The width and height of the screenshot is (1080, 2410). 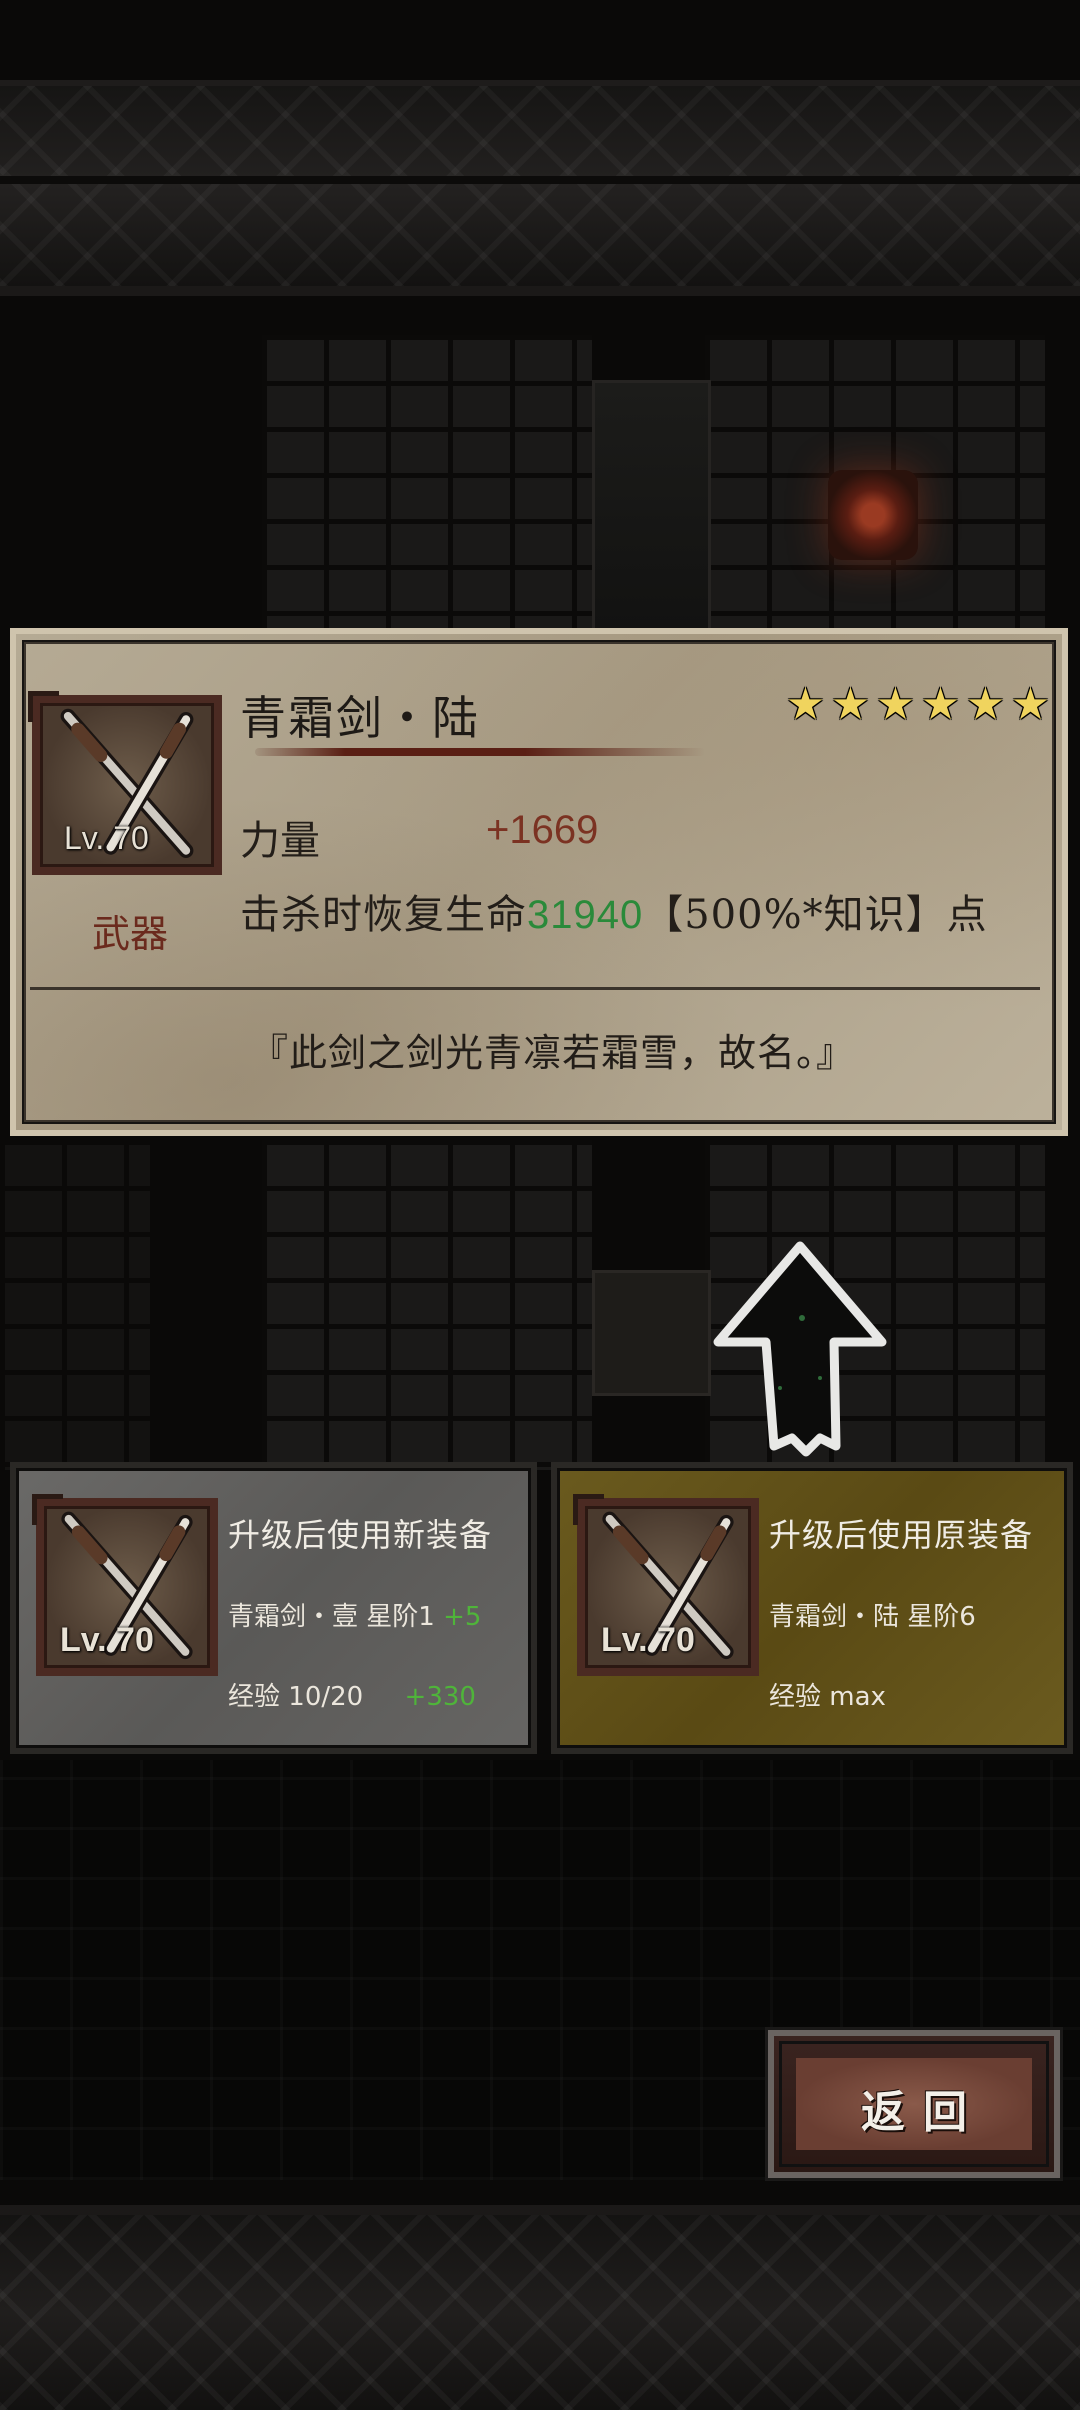 I want to click on top-decorative-band, so click(x=540, y=188).